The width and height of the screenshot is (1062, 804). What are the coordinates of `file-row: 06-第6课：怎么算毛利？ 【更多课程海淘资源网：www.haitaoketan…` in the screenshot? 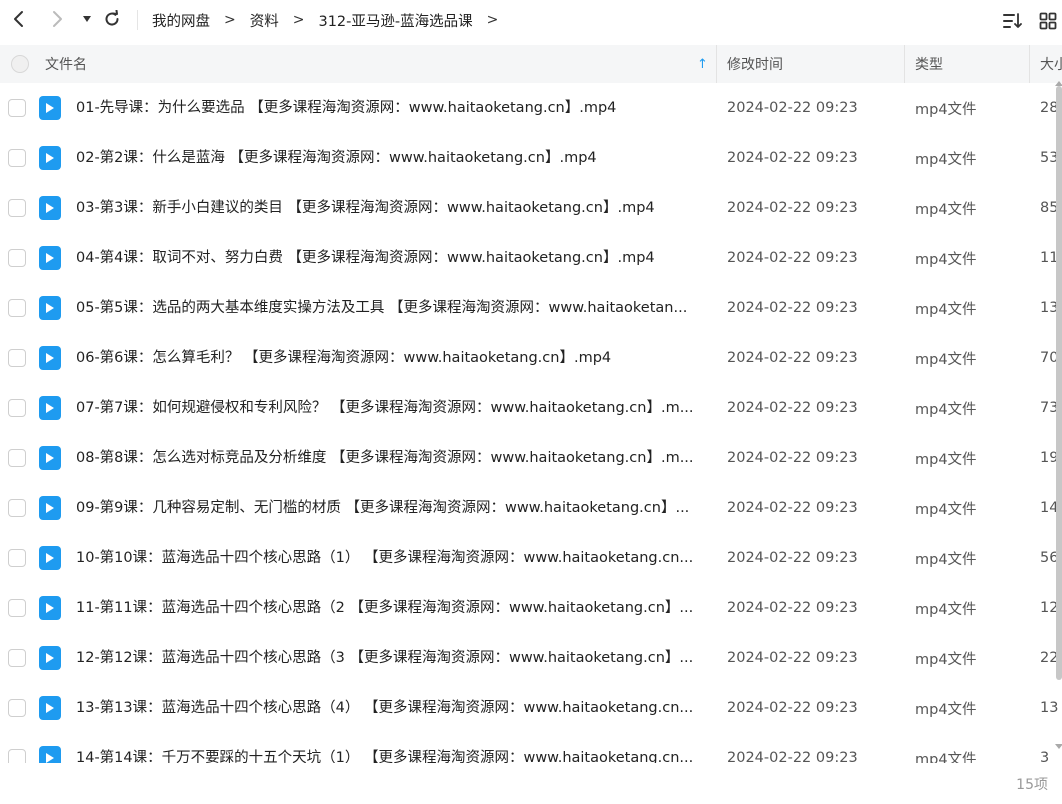 It's located at (531, 358).